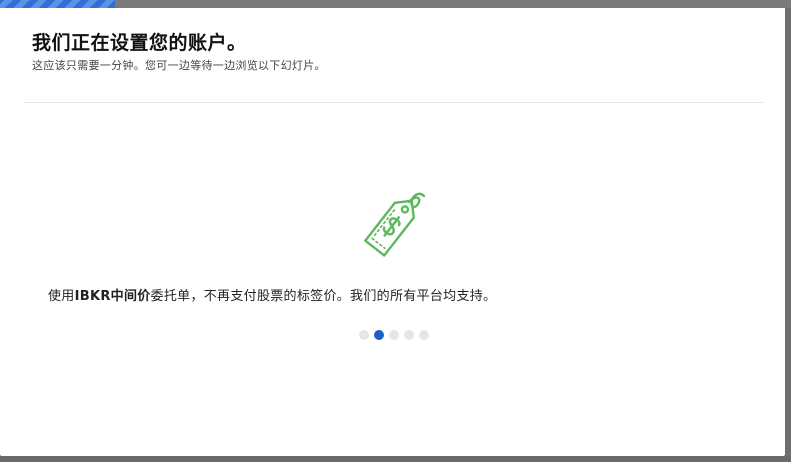  I want to click on window-edge-right, so click(788, 235).